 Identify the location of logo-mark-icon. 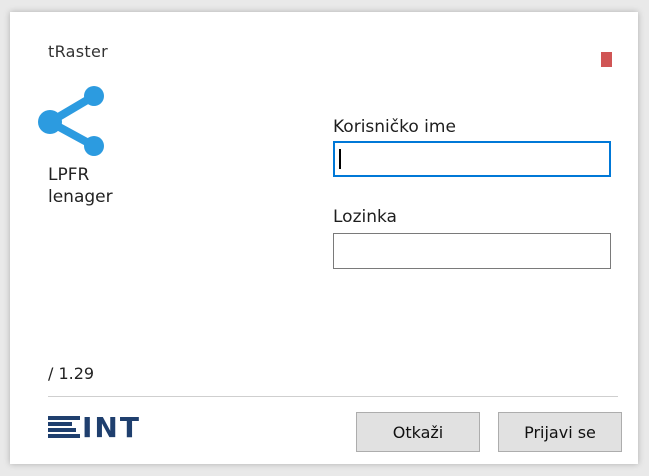
(64, 427).